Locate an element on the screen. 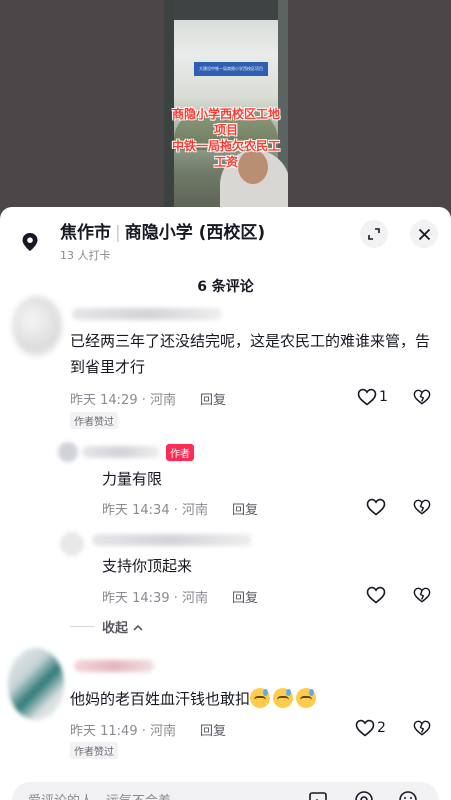 This screenshot has height=800, width=451. comments-count: 6 条评论 is located at coordinates (225, 287).